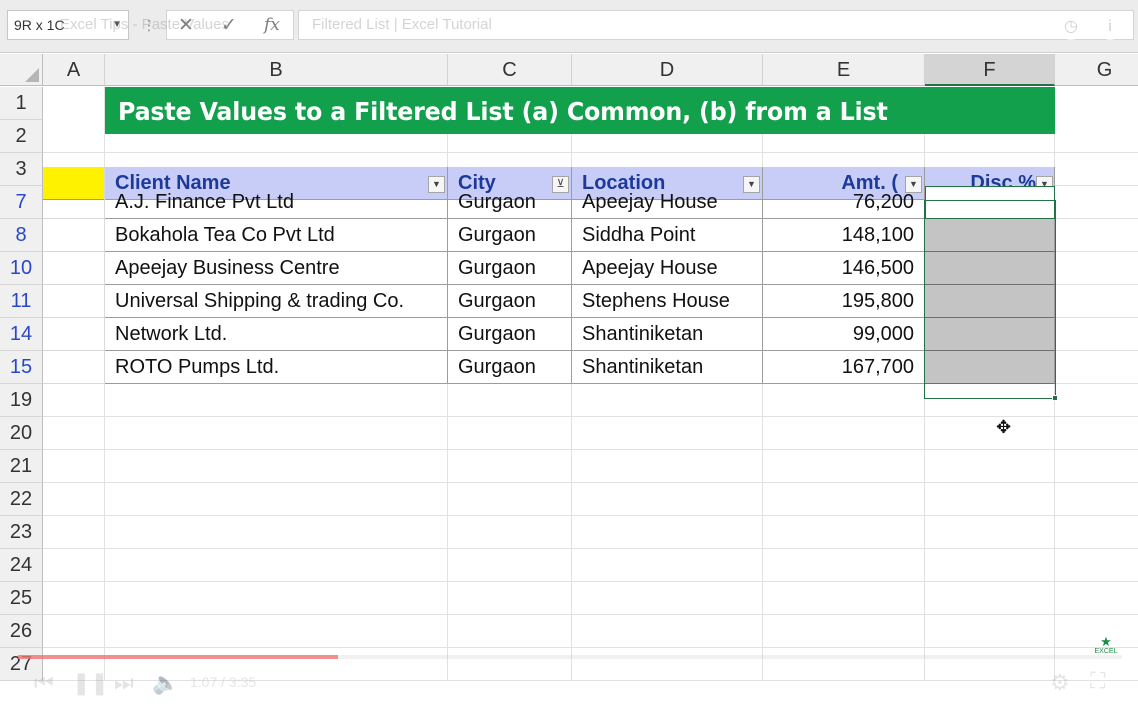 This screenshot has width=1138, height=704. What do you see at coordinates (1071, 27) in the screenshot?
I see `clock-icon: ◷` at bounding box center [1071, 27].